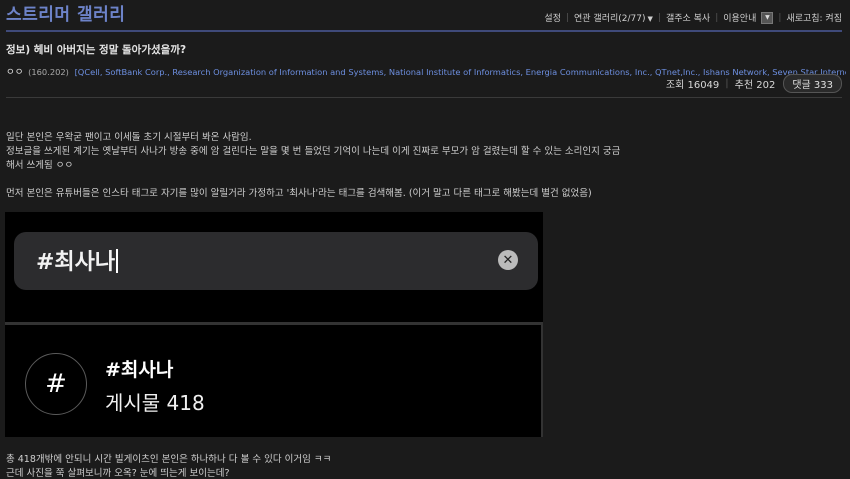  I want to click on tag-name: #최사나, so click(139, 370).